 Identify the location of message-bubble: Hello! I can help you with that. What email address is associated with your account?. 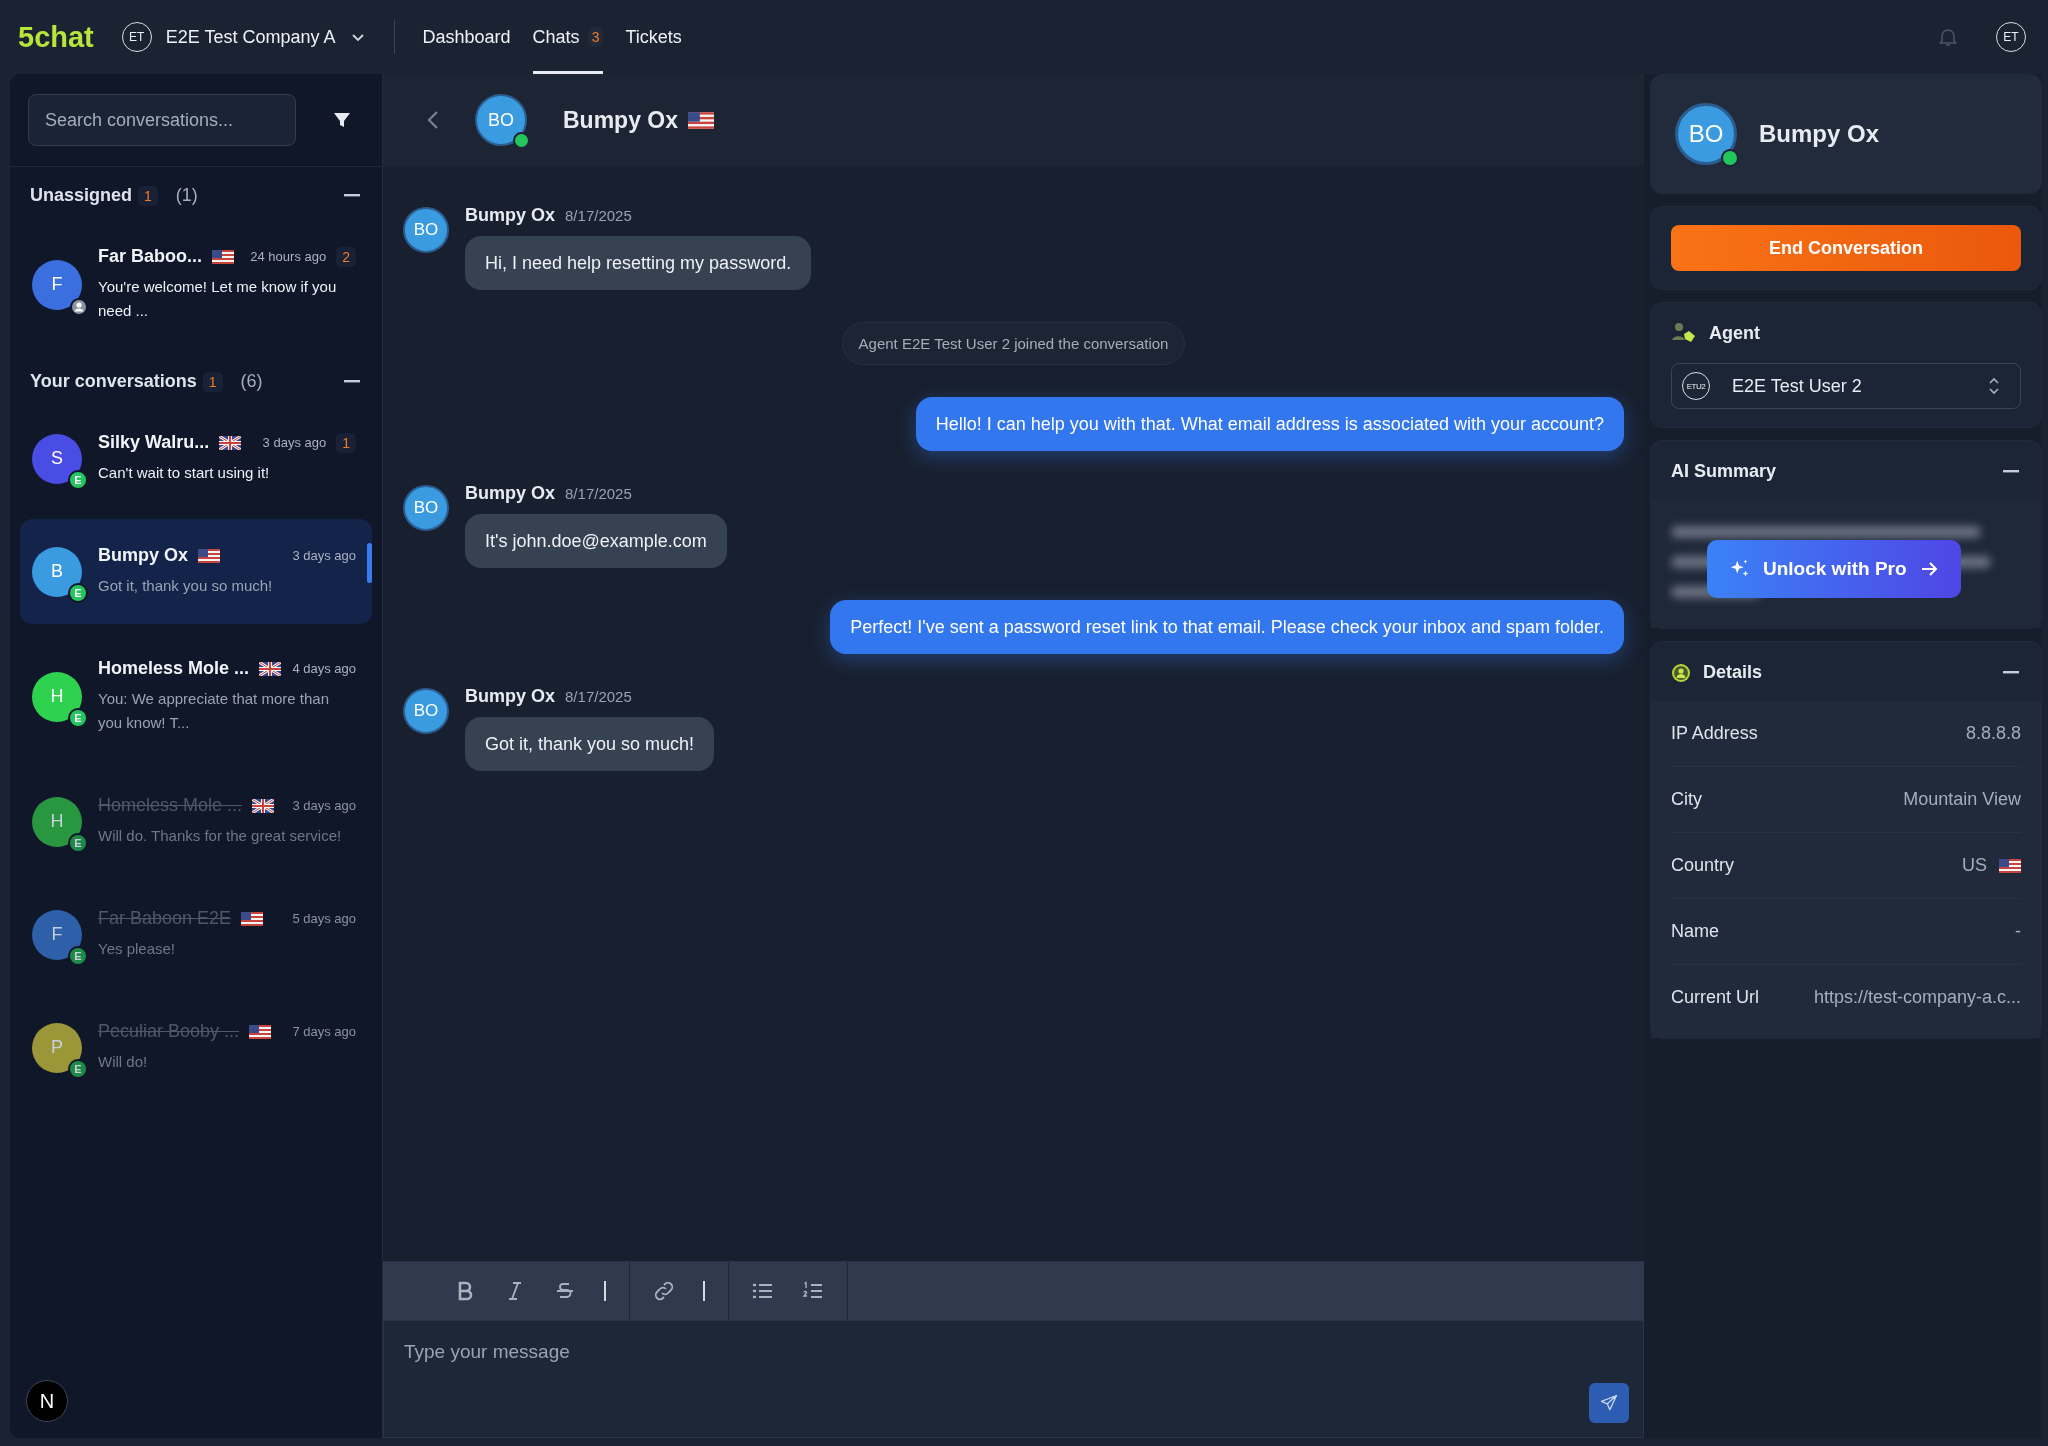
(1269, 424).